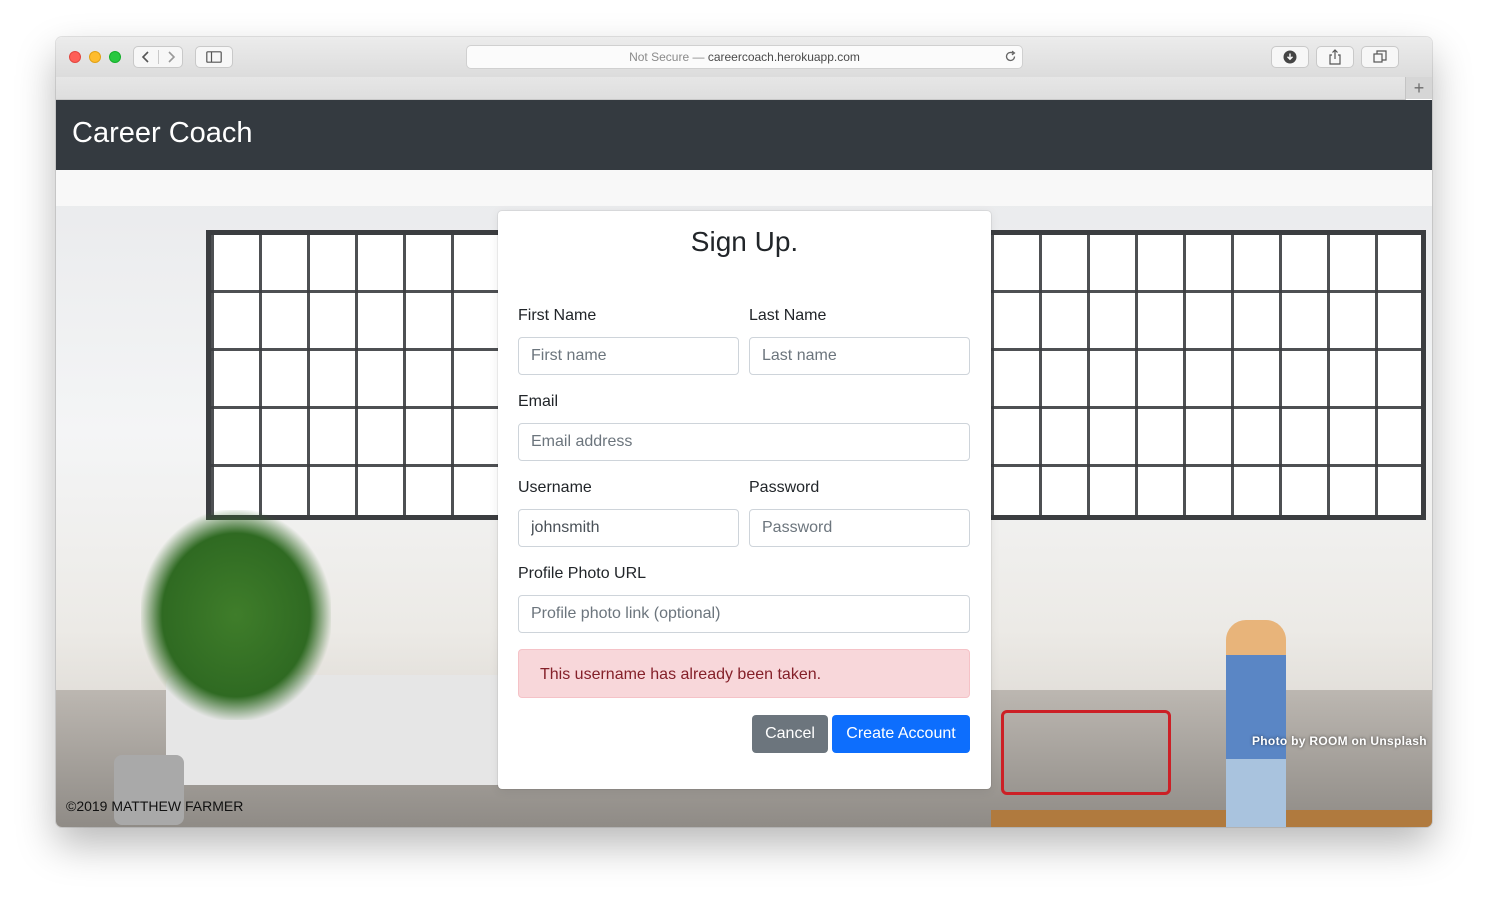 The height and width of the screenshot is (901, 1488). What do you see at coordinates (788, 315) in the screenshot?
I see `last-name-label: Last Name` at bounding box center [788, 315].